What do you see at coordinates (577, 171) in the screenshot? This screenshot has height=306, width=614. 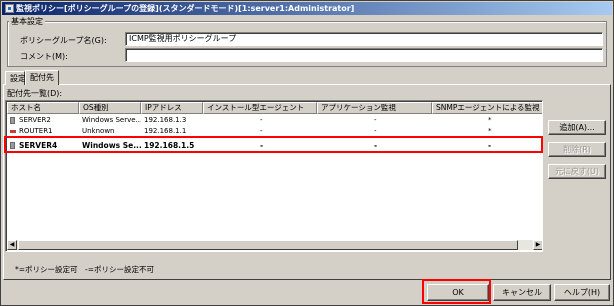 I see `restore-button: 元に戻す(U)` at bounding box center [577, 171].